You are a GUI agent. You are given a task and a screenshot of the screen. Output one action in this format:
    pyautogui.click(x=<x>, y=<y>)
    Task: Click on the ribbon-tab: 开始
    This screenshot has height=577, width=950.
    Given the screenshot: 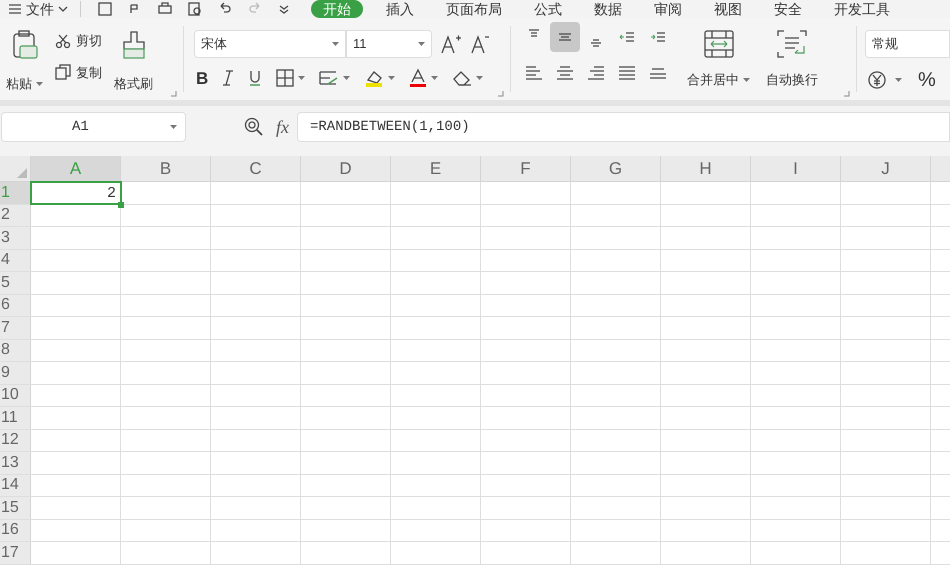 What is the action you would take?
    pyautogui.click(x=337, y=9)
    